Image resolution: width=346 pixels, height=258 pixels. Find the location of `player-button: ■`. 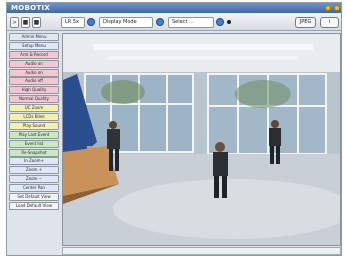

player-button: ■ is located at coordinates (25, 22).